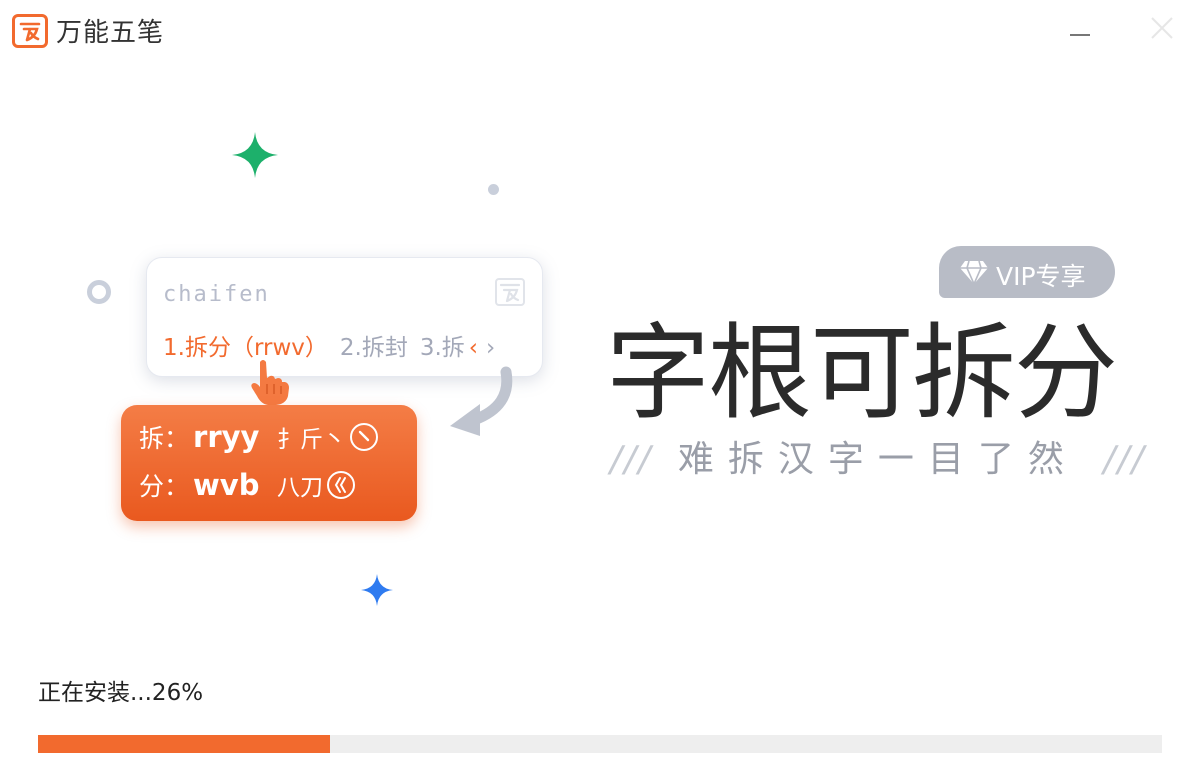 This screenshot has height=773, width=1200. Describe the element at coordinates (481, 401) in the screenshot. I see `curved-arrow-icon` at that location.